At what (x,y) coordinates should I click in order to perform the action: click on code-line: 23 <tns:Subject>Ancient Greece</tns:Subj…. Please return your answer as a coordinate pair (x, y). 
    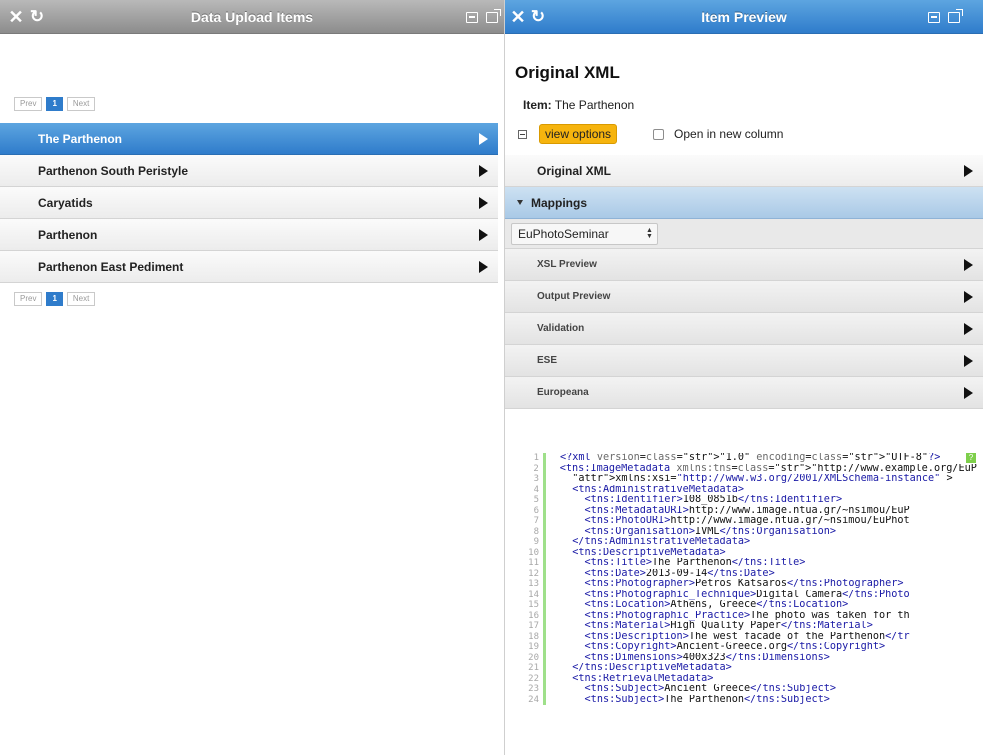
    Looking at the image, I should click on (752, 689).